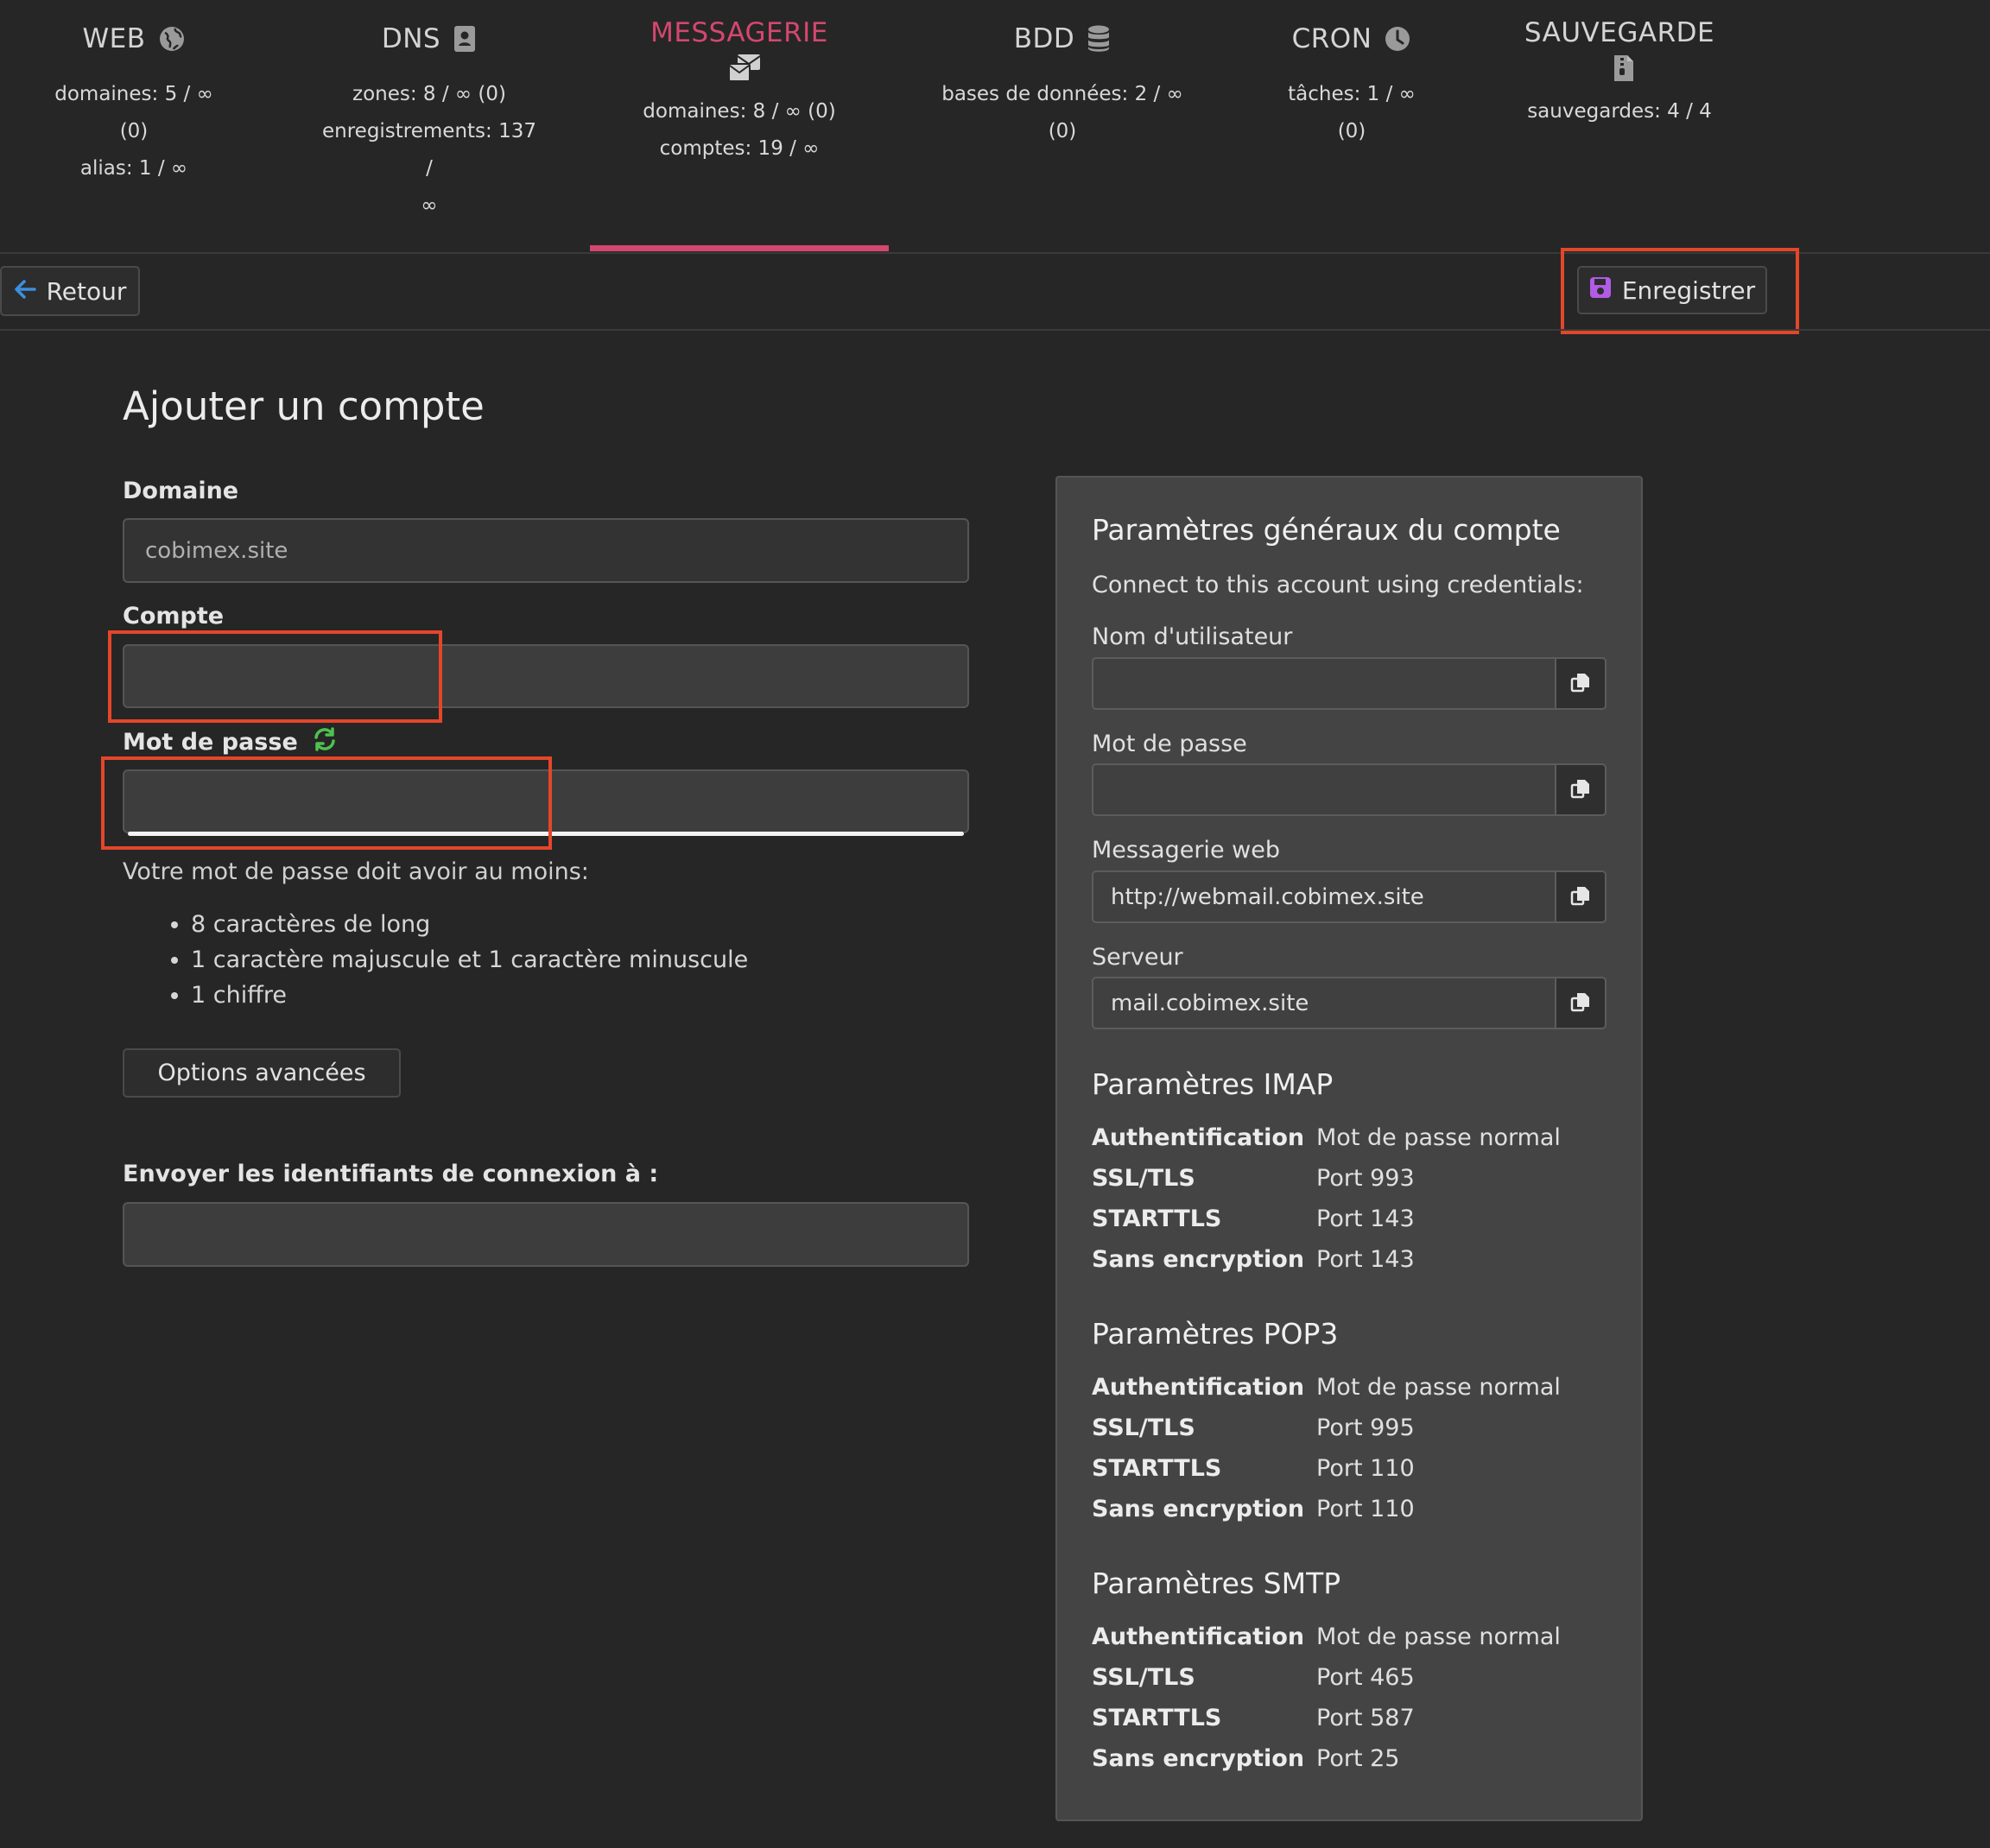  What do you see at coordinates (114, 38) in the screenshot?
I see `tab-web-title: WEB` at bounding box center [114, 38].